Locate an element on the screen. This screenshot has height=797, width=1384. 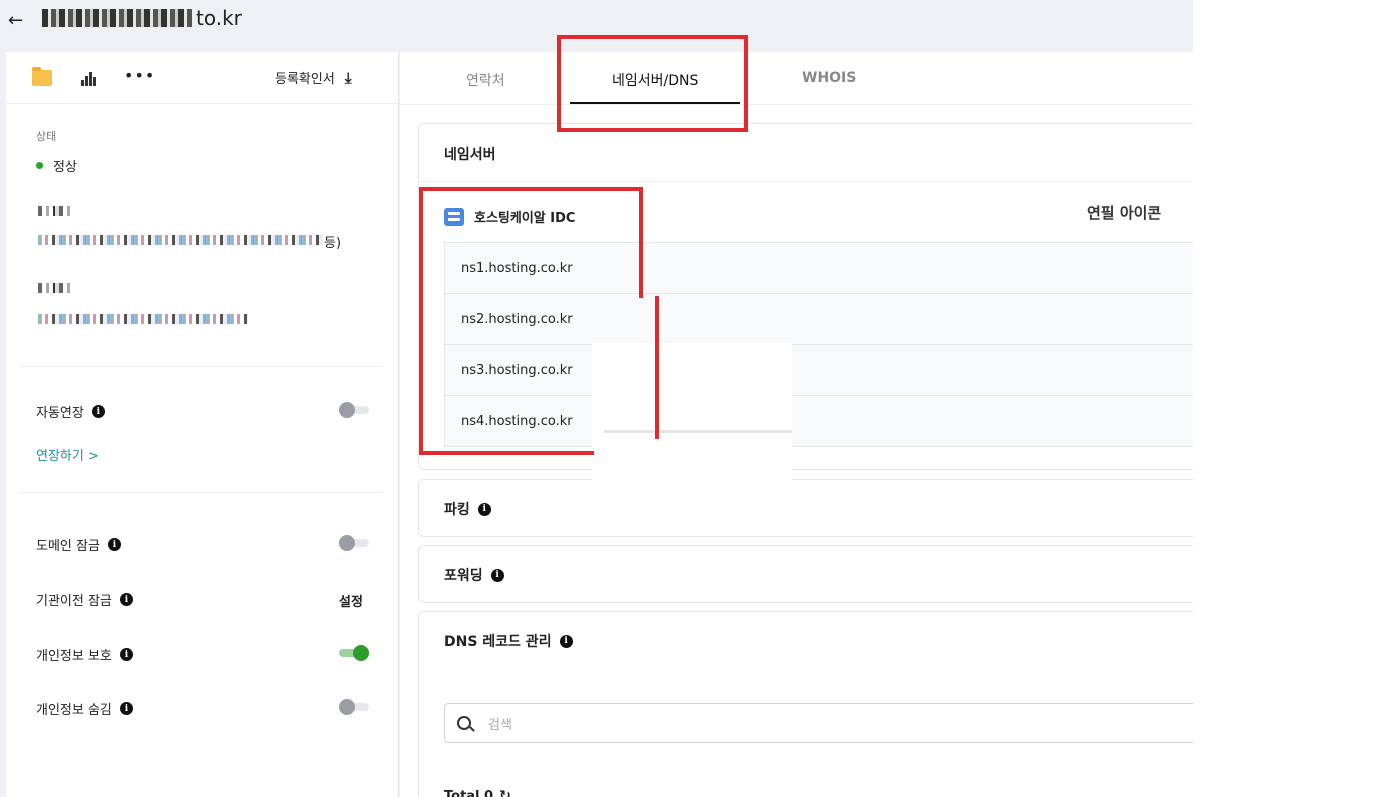
nameserver-title: 네임서버 is located at coordinates (470, 155).